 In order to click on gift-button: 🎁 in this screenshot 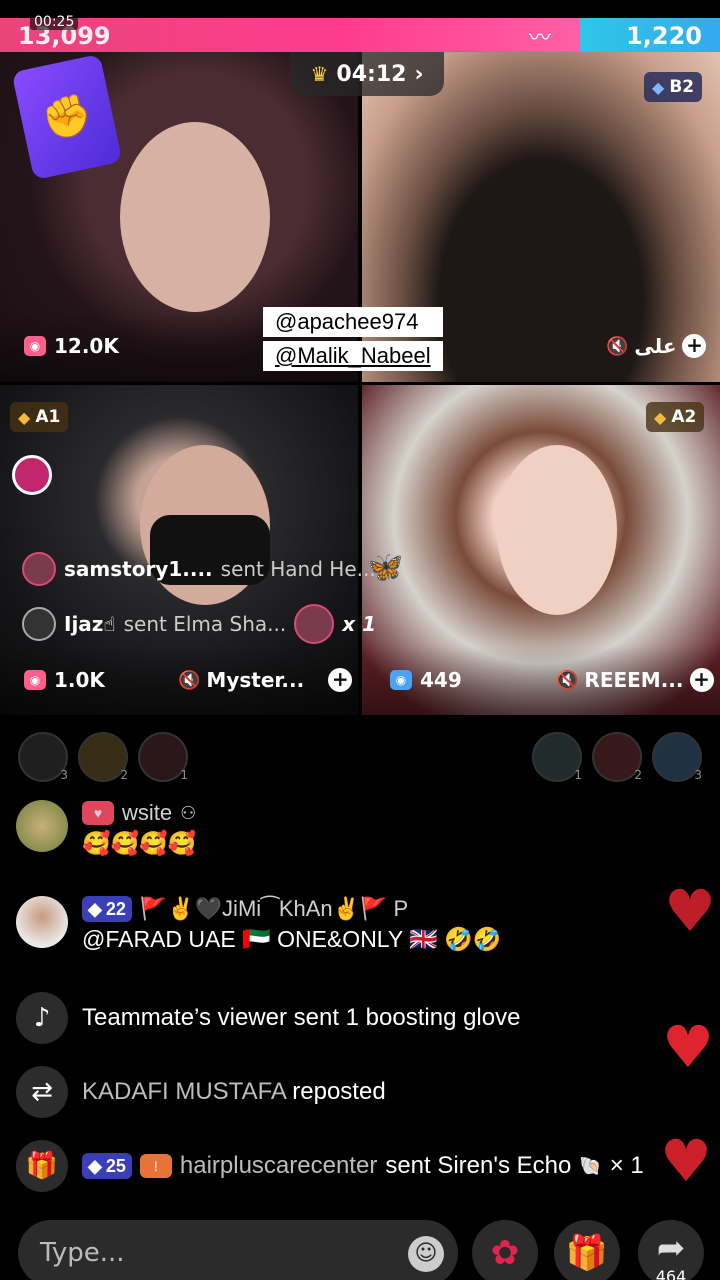, I will do `click(587, 1250)`.